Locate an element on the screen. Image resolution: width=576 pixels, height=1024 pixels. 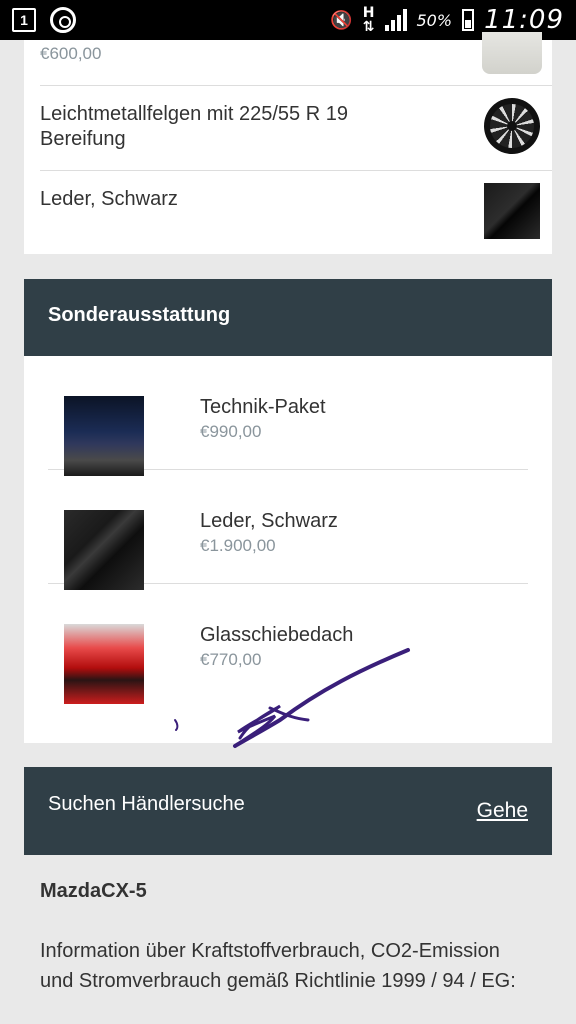
go-link: Gehe is located at coordinates (502, 811).